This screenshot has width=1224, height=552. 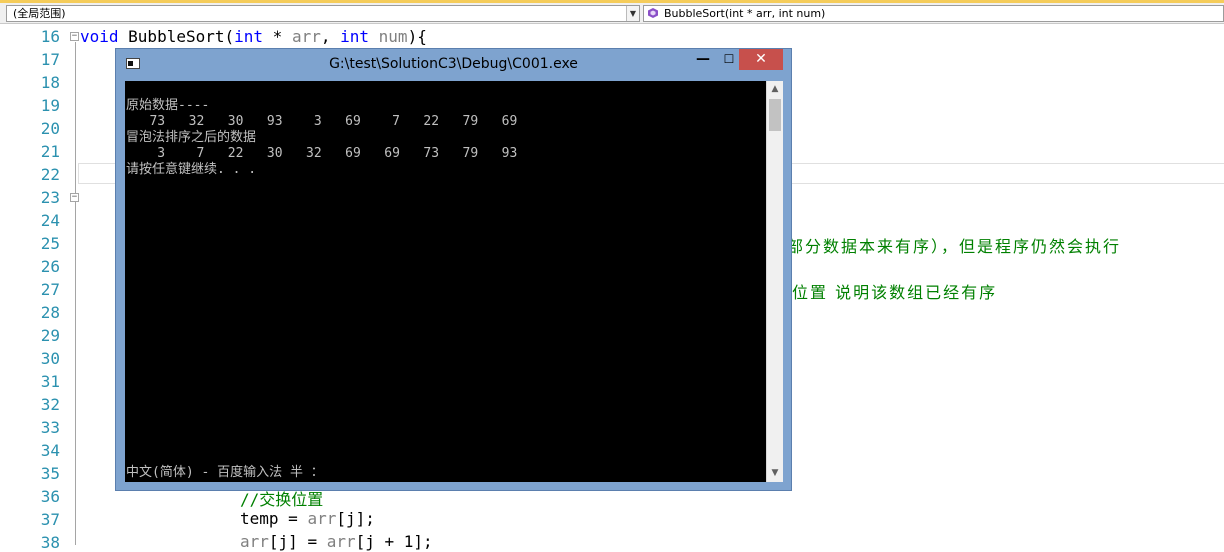 I want to click on code-comment-line25: 部分数据本来有序），但是程序仍然会执行, so click(x=954, y=245).